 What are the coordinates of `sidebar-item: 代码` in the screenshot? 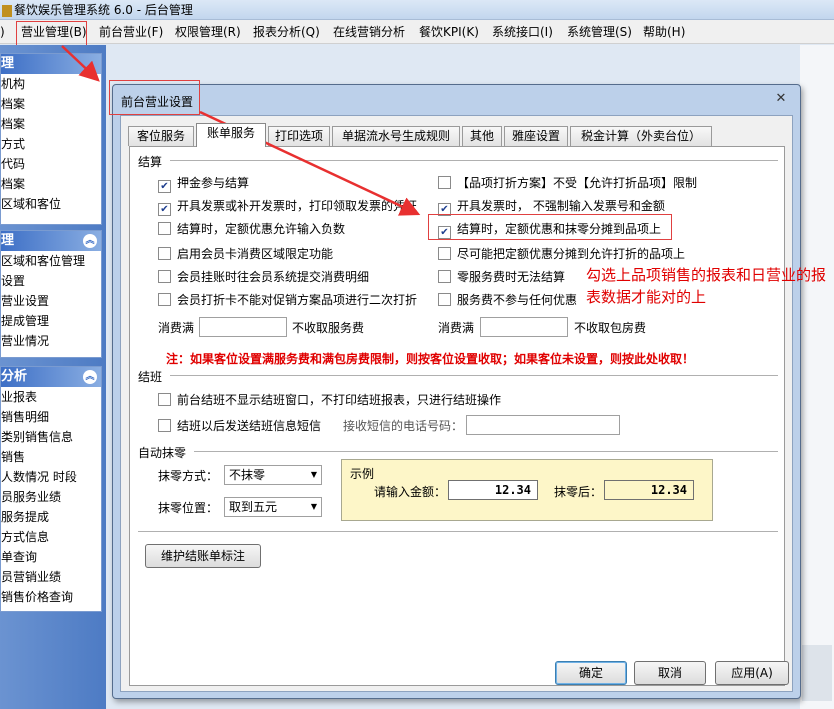 It's located at (51, 164).